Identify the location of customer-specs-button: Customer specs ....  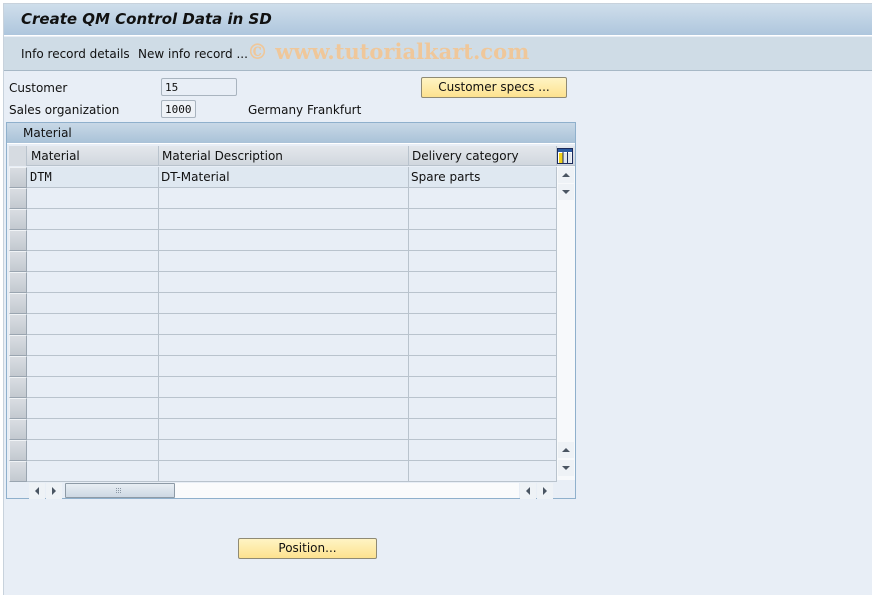
(494, 87).